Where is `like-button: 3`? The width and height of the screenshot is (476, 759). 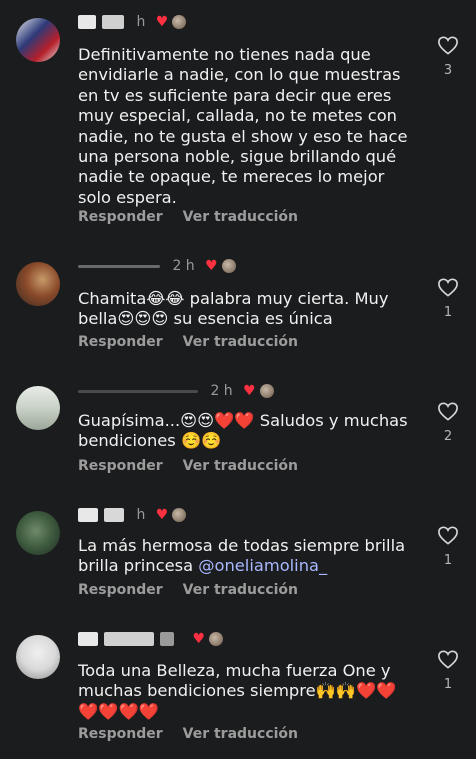
like-button: 3 is located at coordinates (448, 56).